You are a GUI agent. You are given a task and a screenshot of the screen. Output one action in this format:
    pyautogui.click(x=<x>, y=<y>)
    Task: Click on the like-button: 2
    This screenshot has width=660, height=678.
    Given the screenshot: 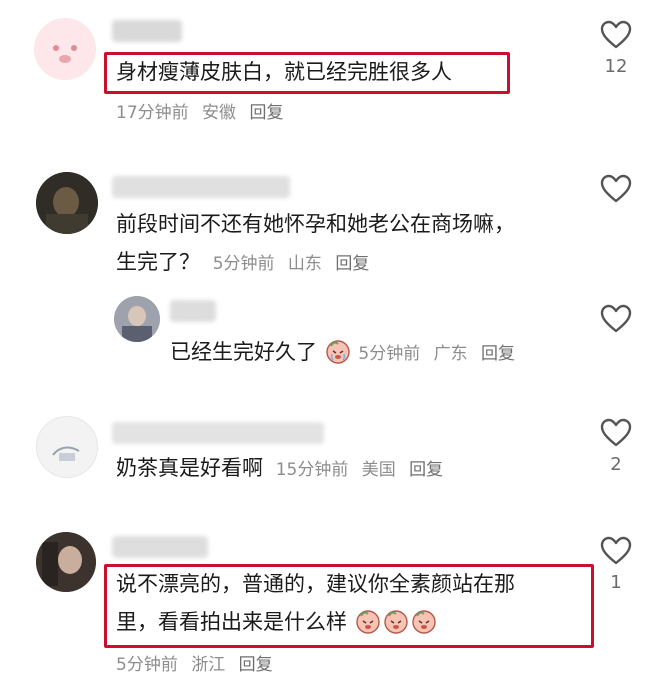 What is the action you would take?
    pyautogui.click(x=616, y=446)
    